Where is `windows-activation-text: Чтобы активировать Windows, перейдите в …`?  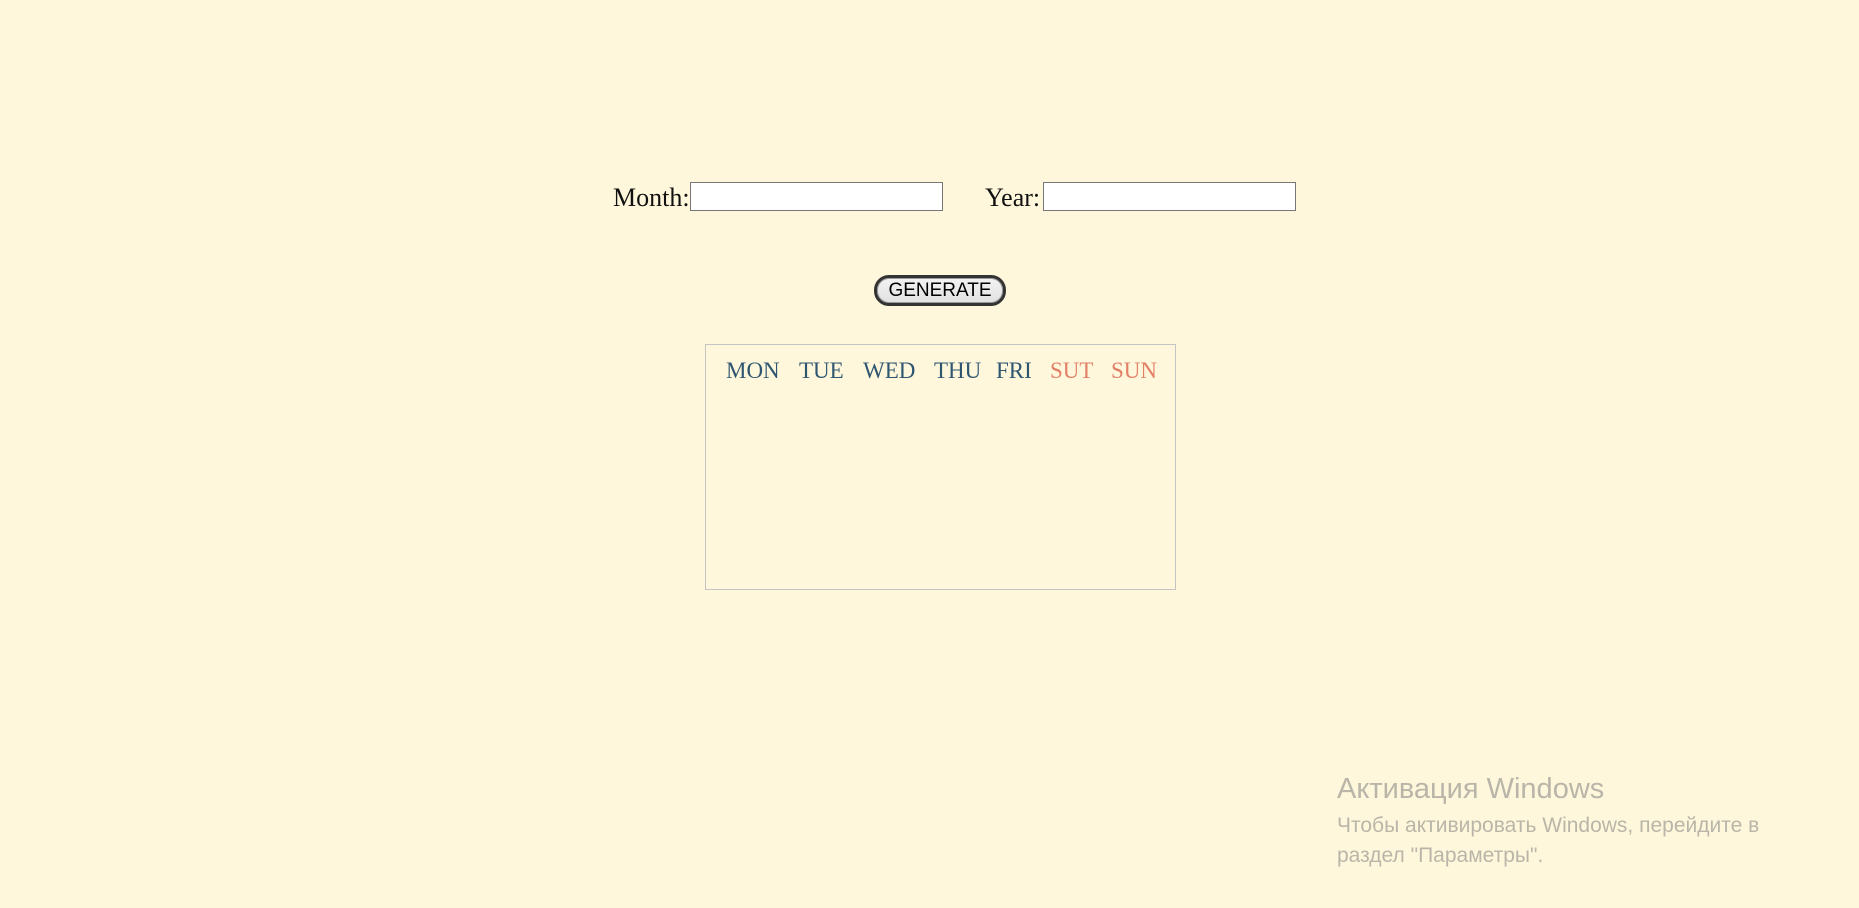 windows-activation-text: Чтобы активировать Windows, перейдите в … is located at coordinates (1548, 841).